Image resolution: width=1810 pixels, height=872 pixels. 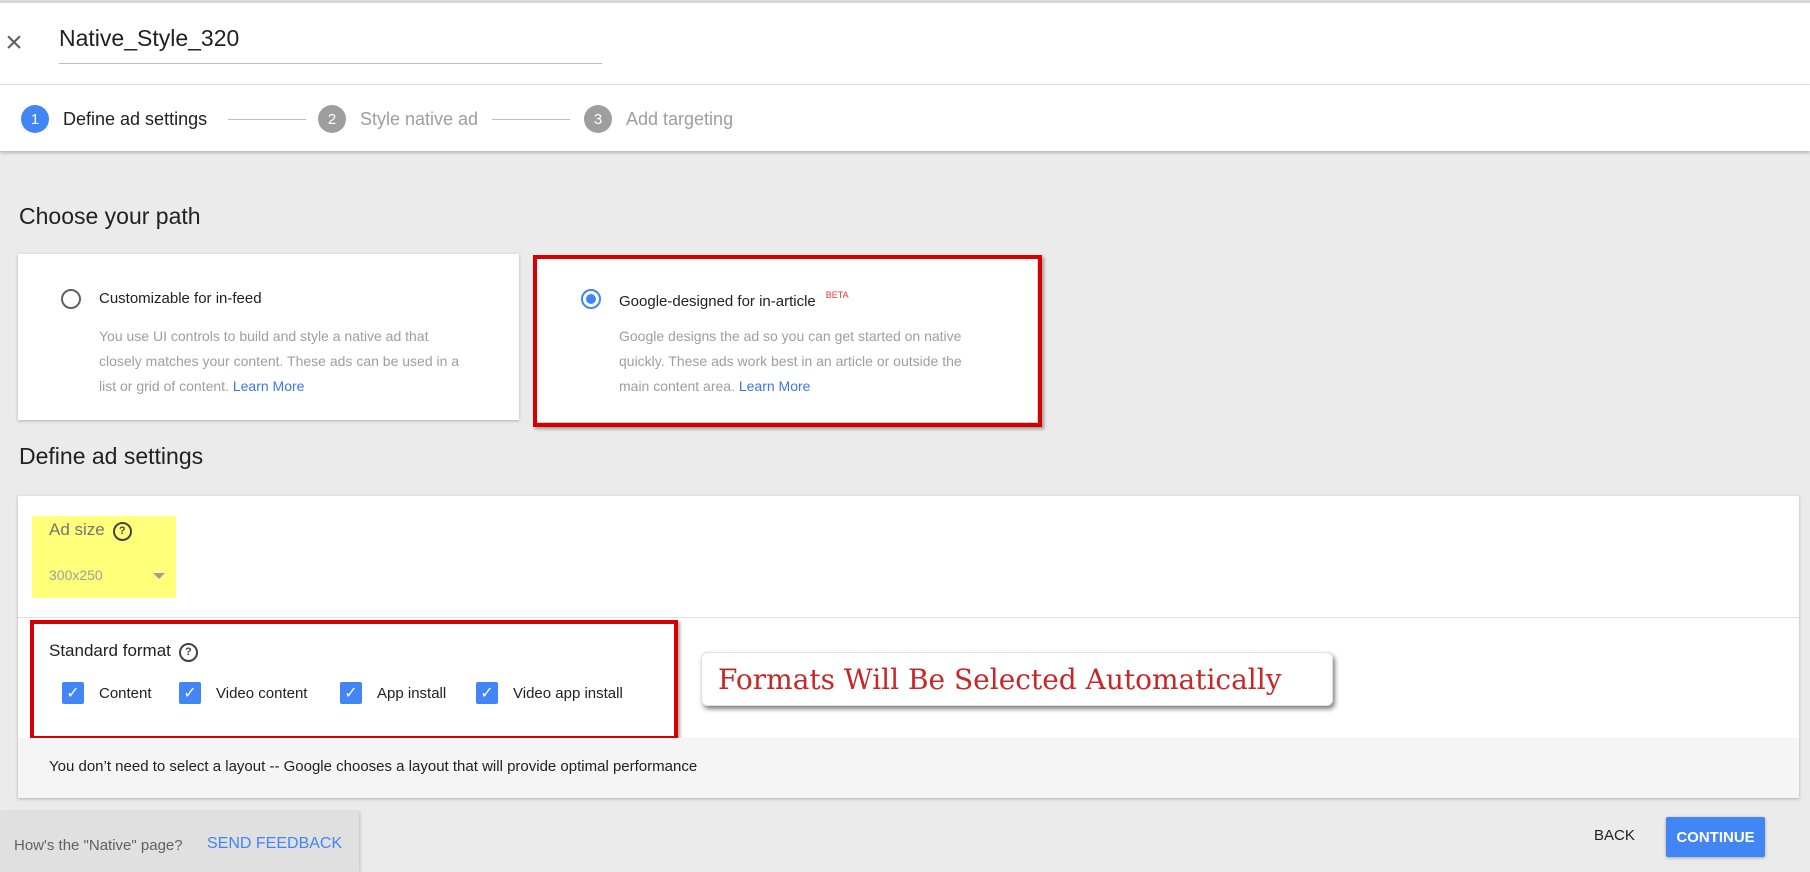 What do you see at coordinates (149, 38) in the screenshot?
I see `ad-unit-name-value: Native_Style_320` at bounding box center [149, 38].